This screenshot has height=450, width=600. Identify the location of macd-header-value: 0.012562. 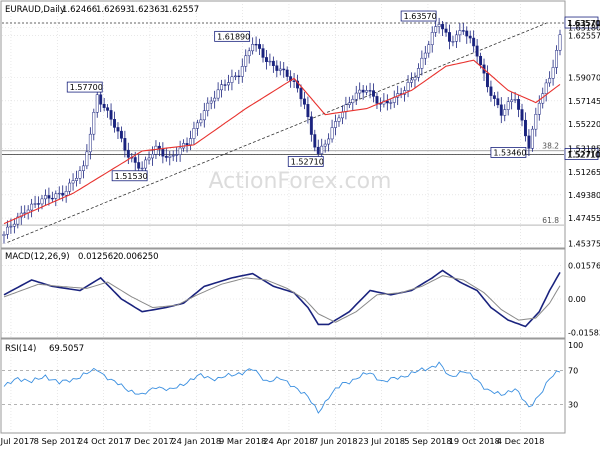
(98, 257).